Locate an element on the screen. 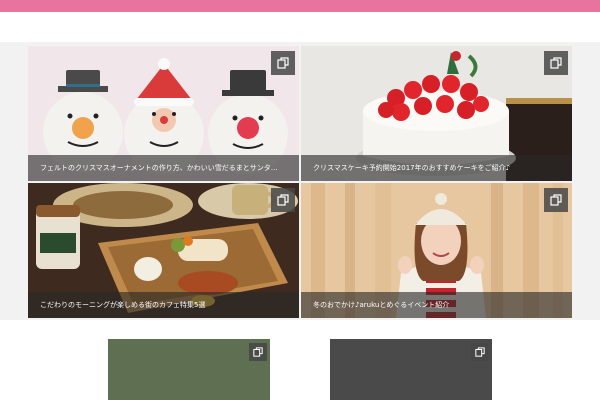 The height and width of the screenshot is (400, 600). tile-caption: こだわりのモーニングが楽しめる街のカフェ特集5選 is located at coordinates (163, 305).